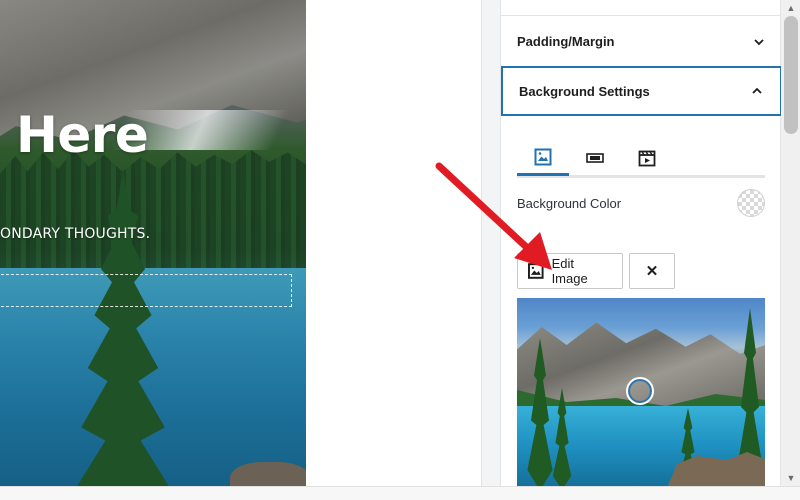  I want to click on remove-image-button: ✕, so click(652, 271).